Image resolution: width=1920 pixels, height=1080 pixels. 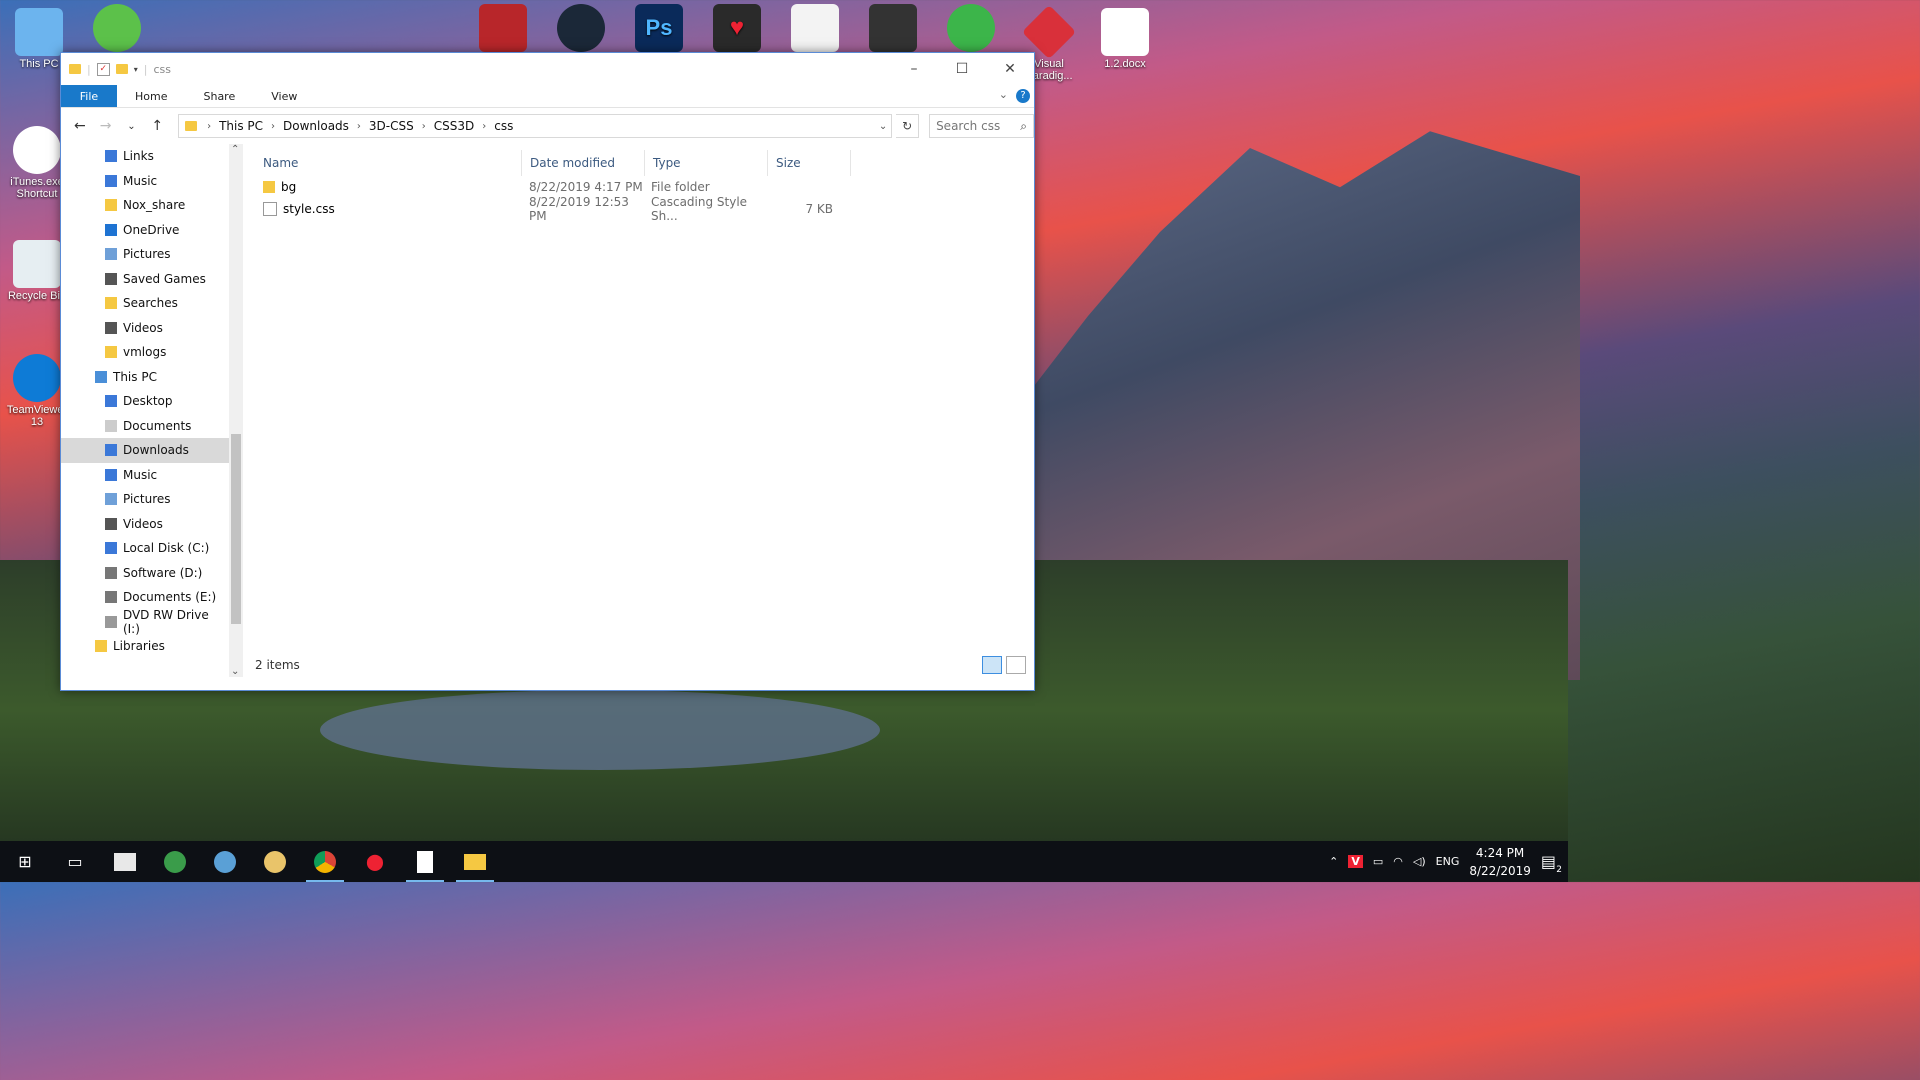 What do you see at coordinates (1378, 861) in the screenshot?
I see `battery-icon: ▭` at bounding box center [1378, 861].